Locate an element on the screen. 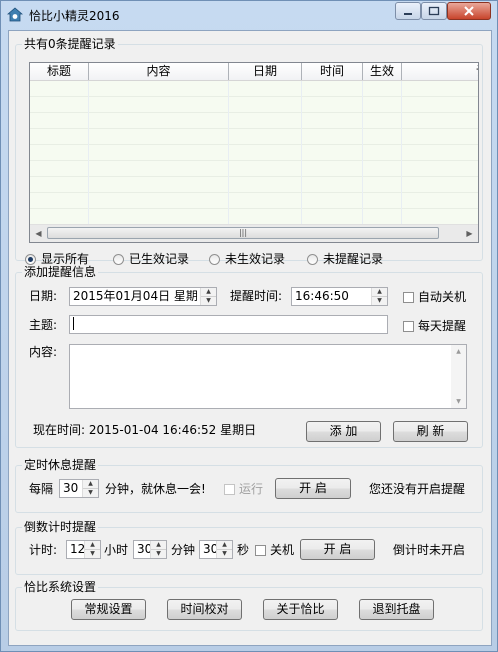 The height and width of the screenshot is (652, 498). refresh-button: 刷 新 is located at coordinates (430, 431).